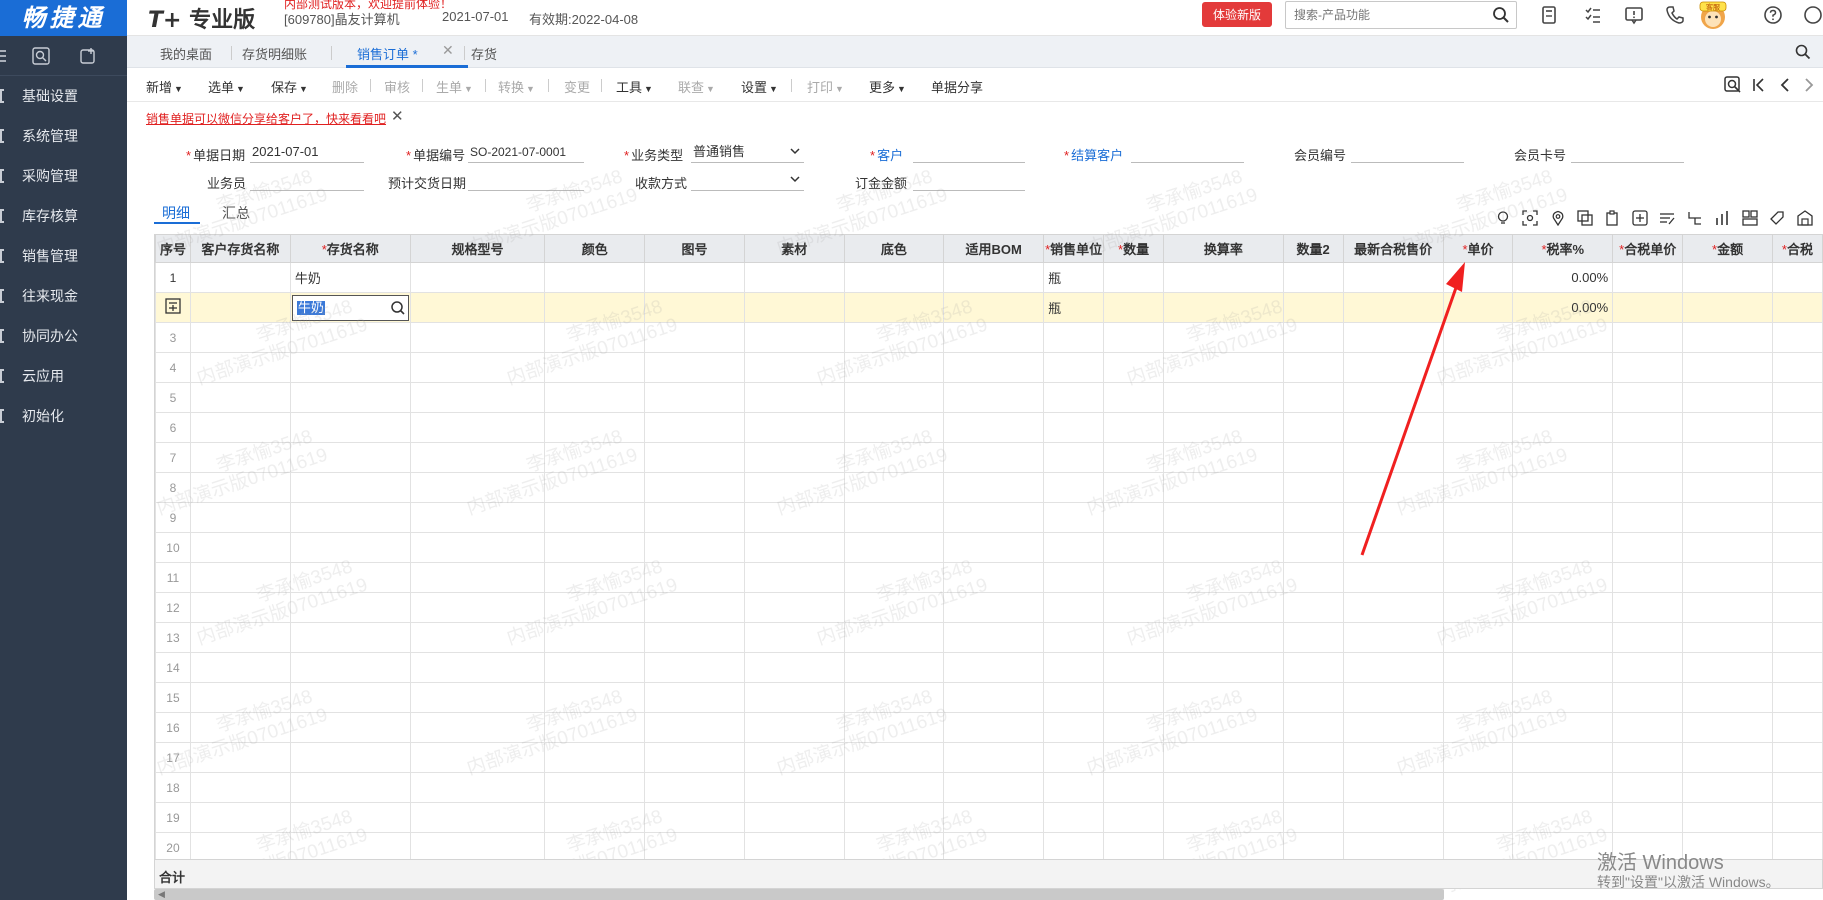  I want to click on column-header-11: 换算率, so click(1223, 248).